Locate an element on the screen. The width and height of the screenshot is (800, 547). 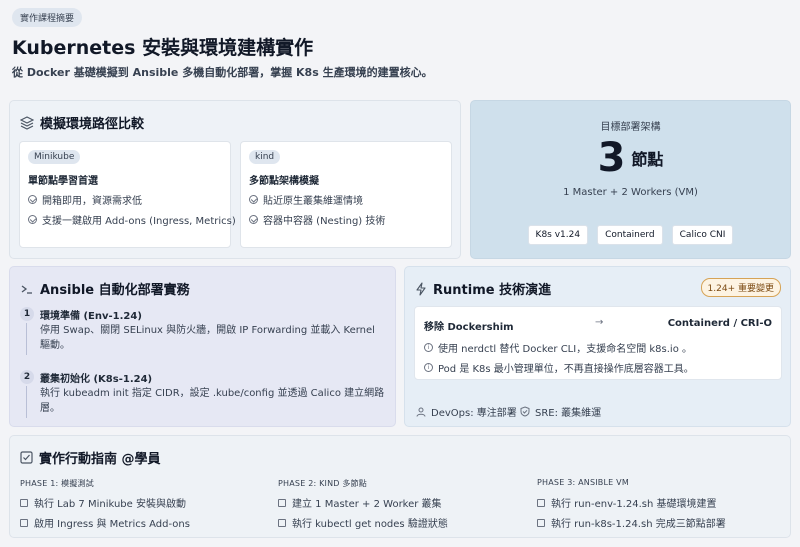
k8s-version-badge: K8s v1.24 is located at coordinates (558, 235).